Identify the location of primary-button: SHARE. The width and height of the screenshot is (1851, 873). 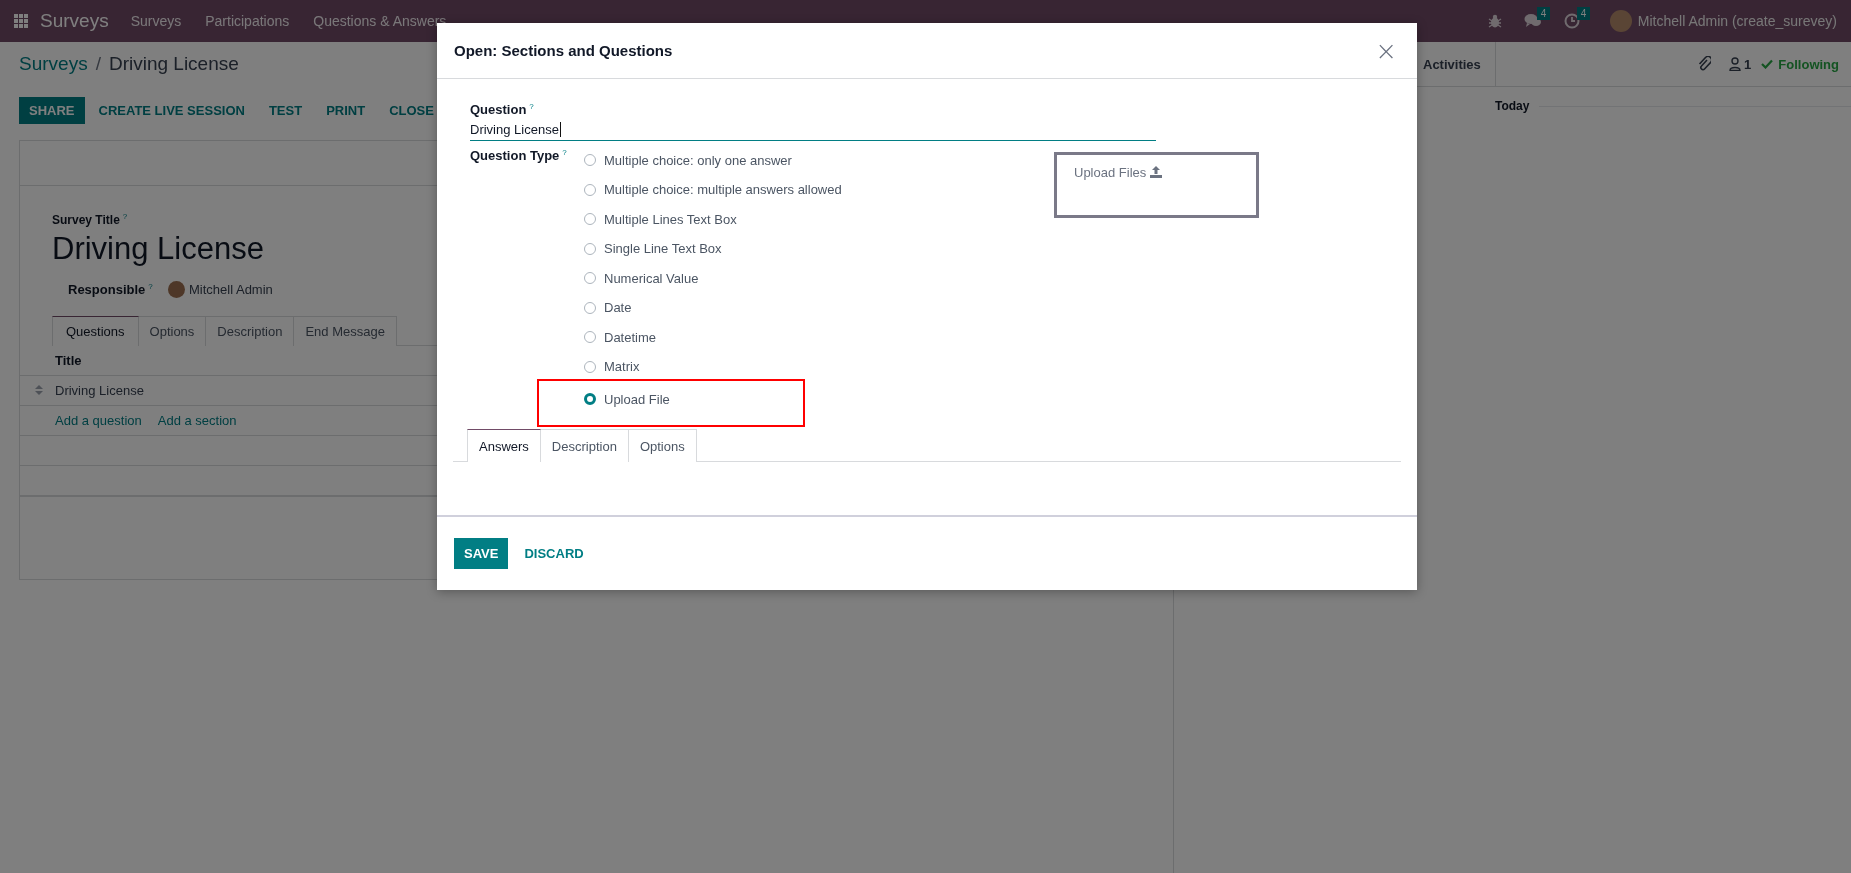
(52, 110).